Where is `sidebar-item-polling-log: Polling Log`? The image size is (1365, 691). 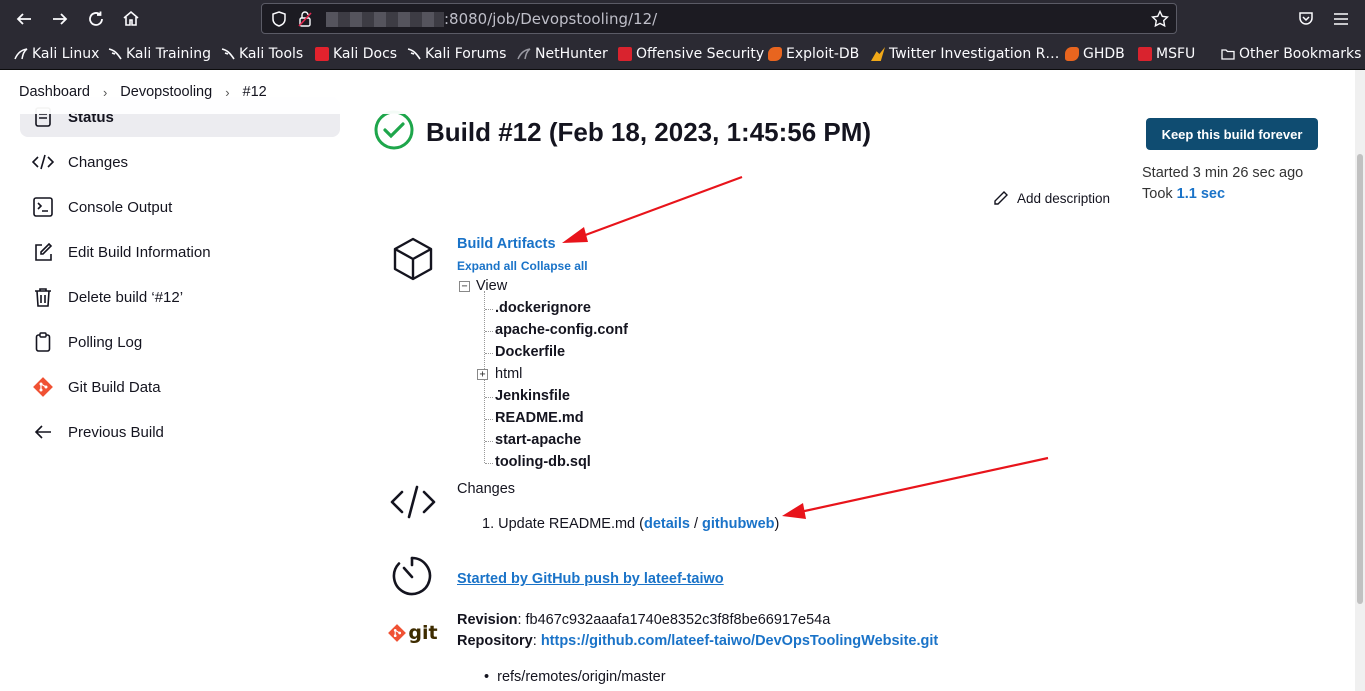
sidebar-item-polling-log: Polling Log is located at coordinates (180, 342).